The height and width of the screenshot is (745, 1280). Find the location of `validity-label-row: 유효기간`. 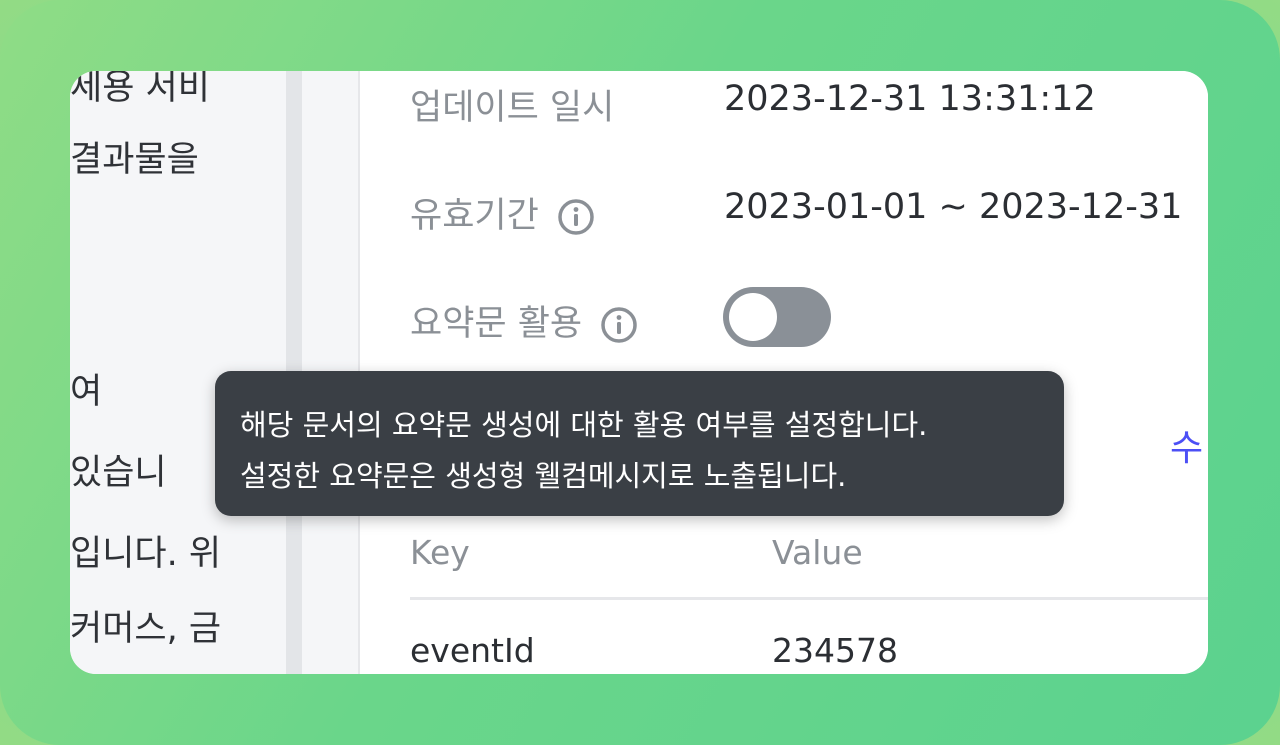

validity-label-row: 유효기간 is located at coordinates (502, 212).